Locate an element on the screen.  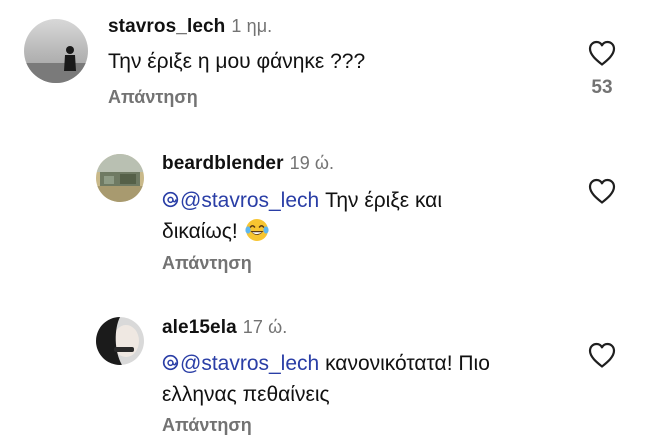
comment-timestamp: 17 ώ. is located at coordinates (265, 327).